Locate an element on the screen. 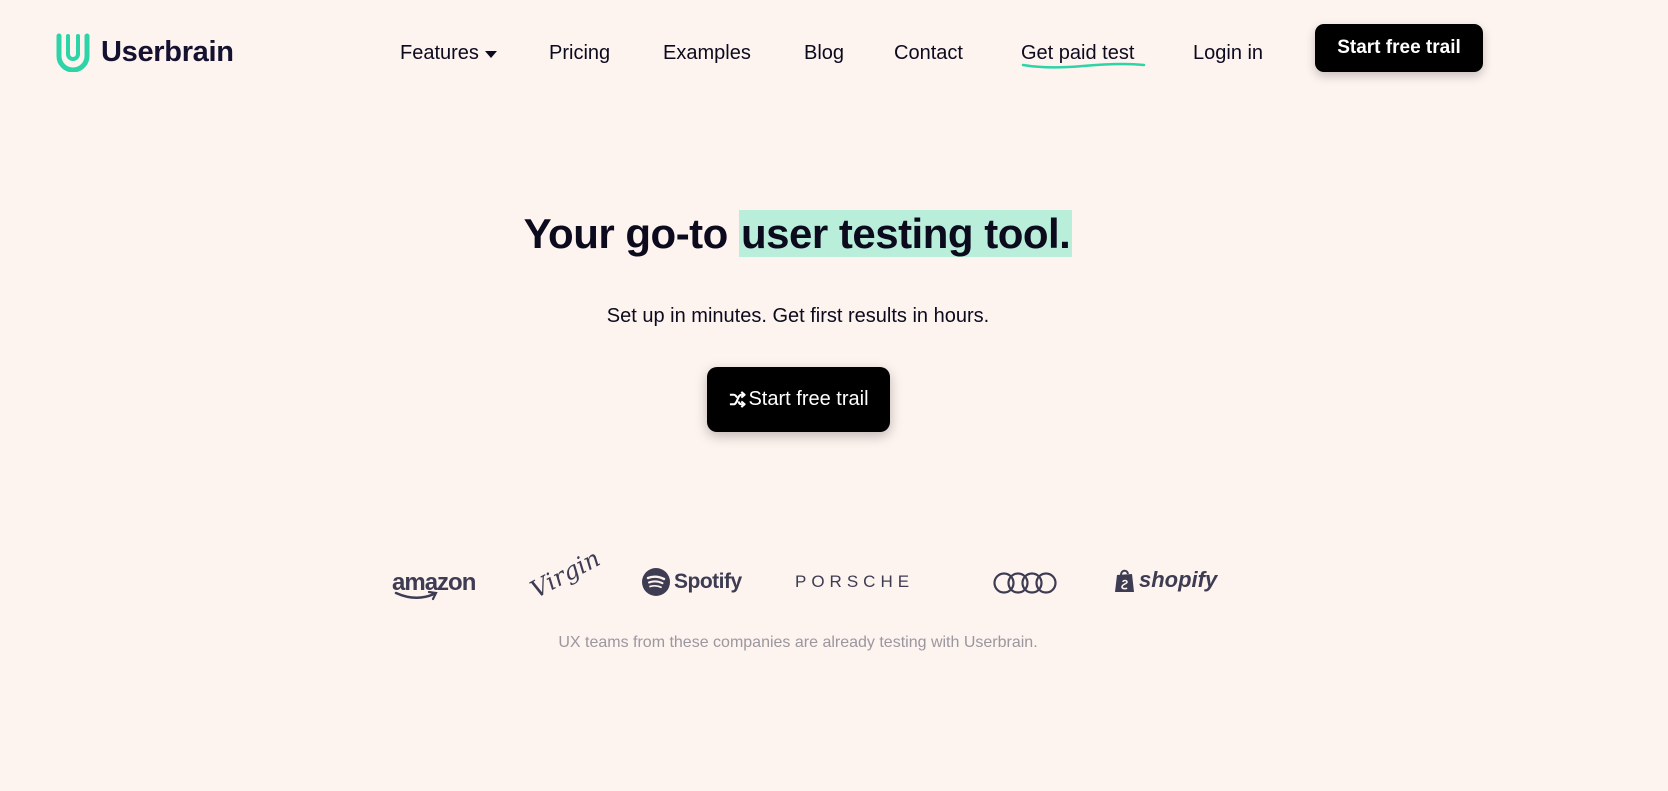  hero-cta-label: Start free trail is located at coordinates (808, 399).